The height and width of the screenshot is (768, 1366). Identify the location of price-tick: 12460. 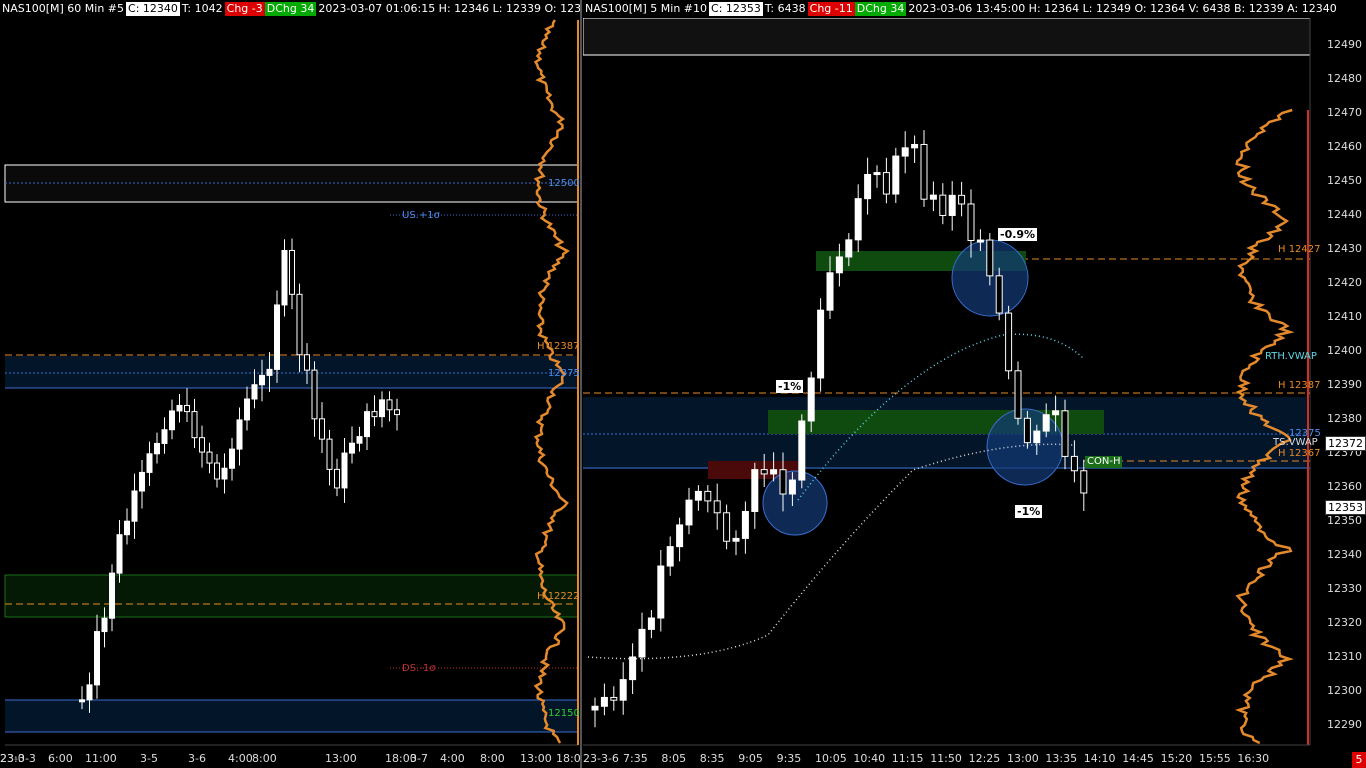
(1344, 146).